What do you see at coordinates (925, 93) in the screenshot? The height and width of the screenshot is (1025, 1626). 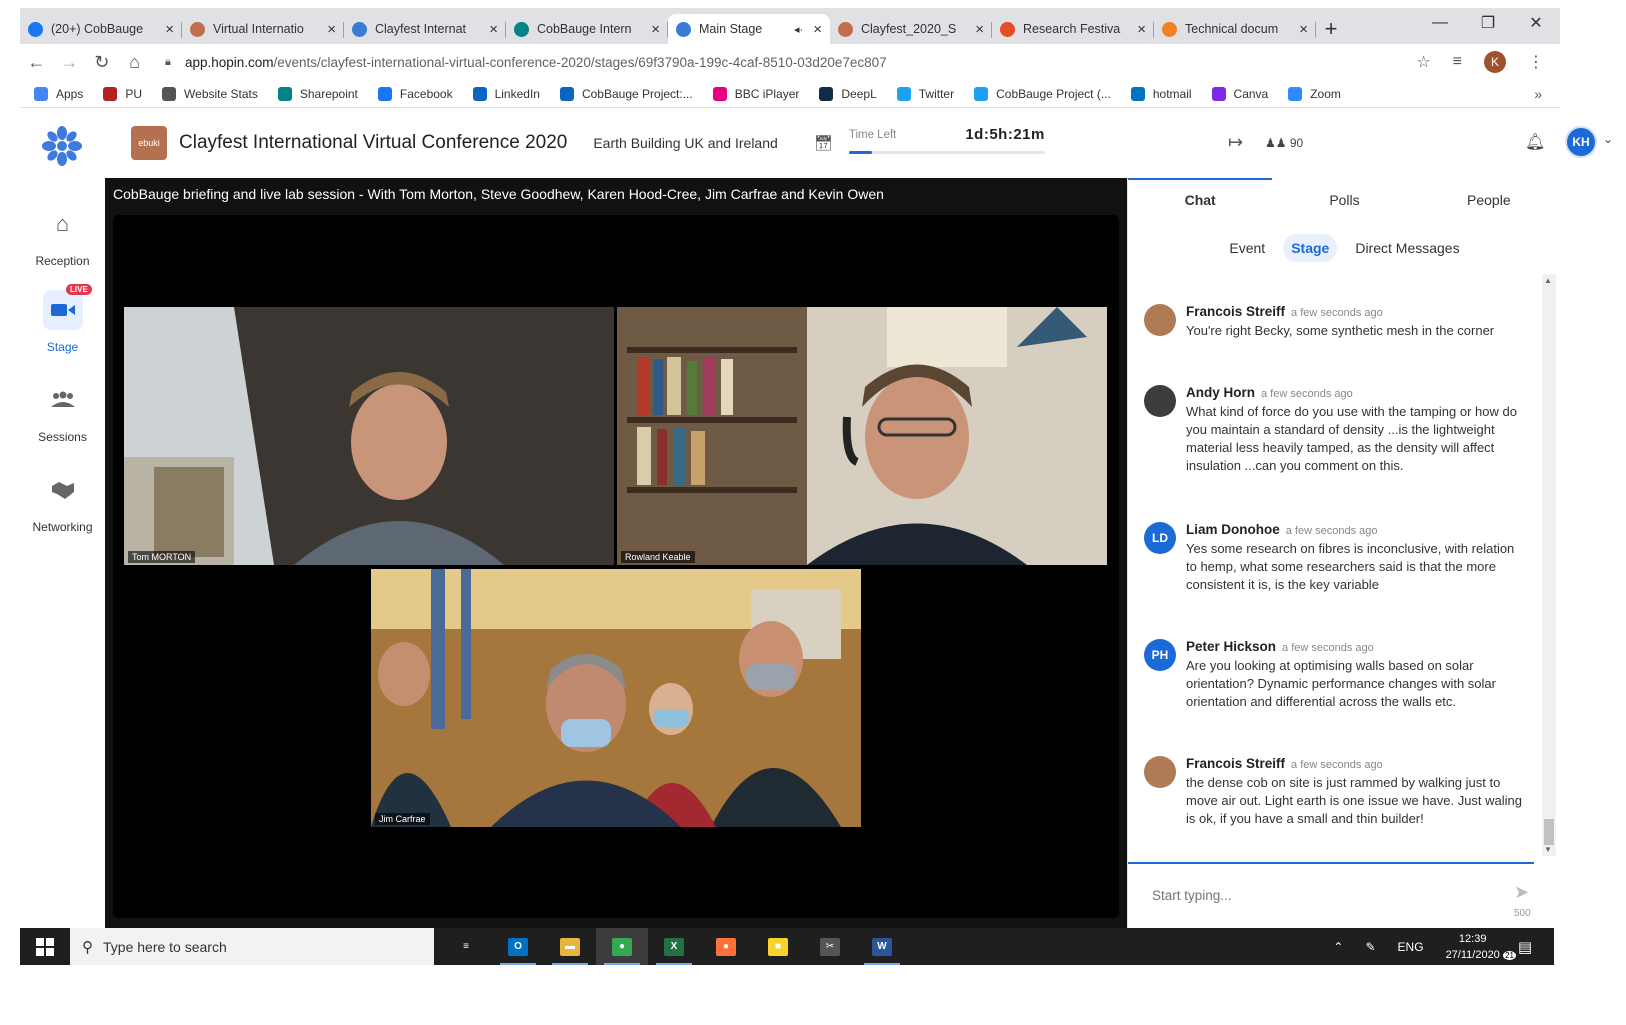 I see `bookmark-item: Twitter` at bounding box center [925, 93].